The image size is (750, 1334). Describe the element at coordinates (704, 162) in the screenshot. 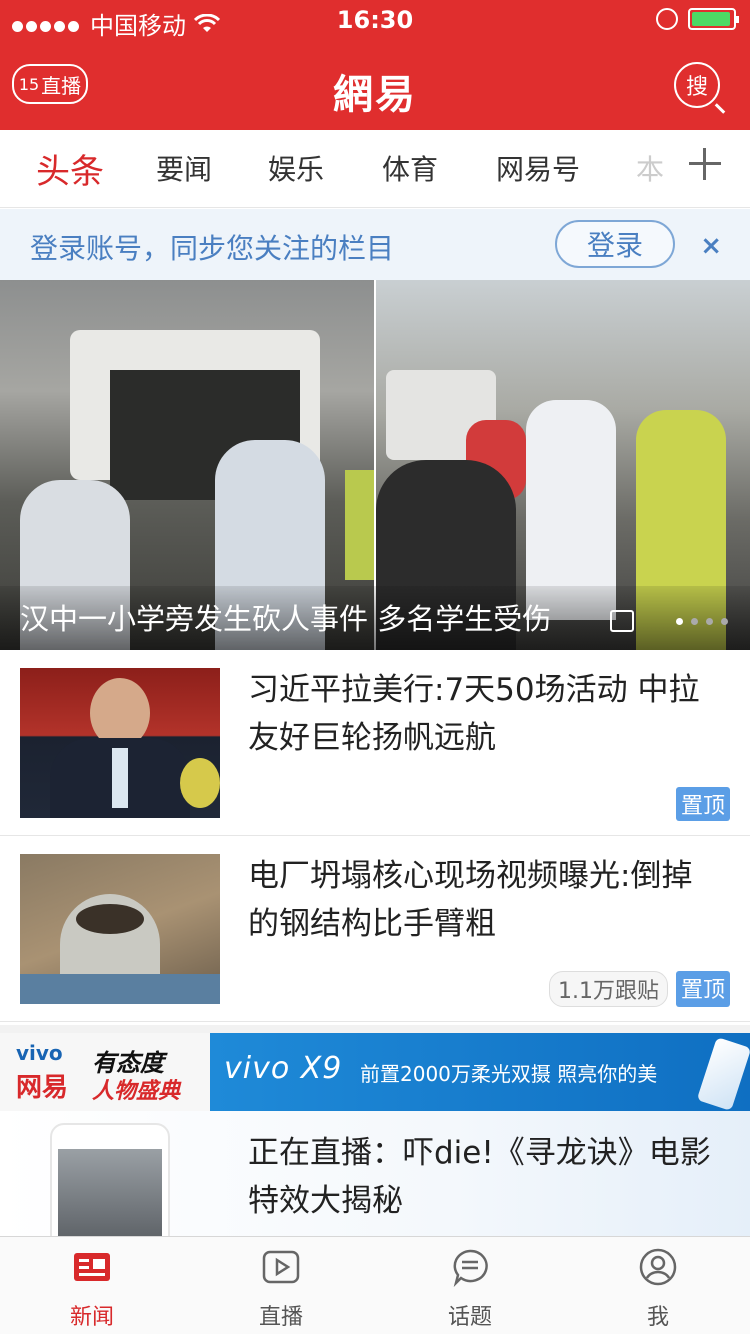

I see `add-channel-icon` at that location.